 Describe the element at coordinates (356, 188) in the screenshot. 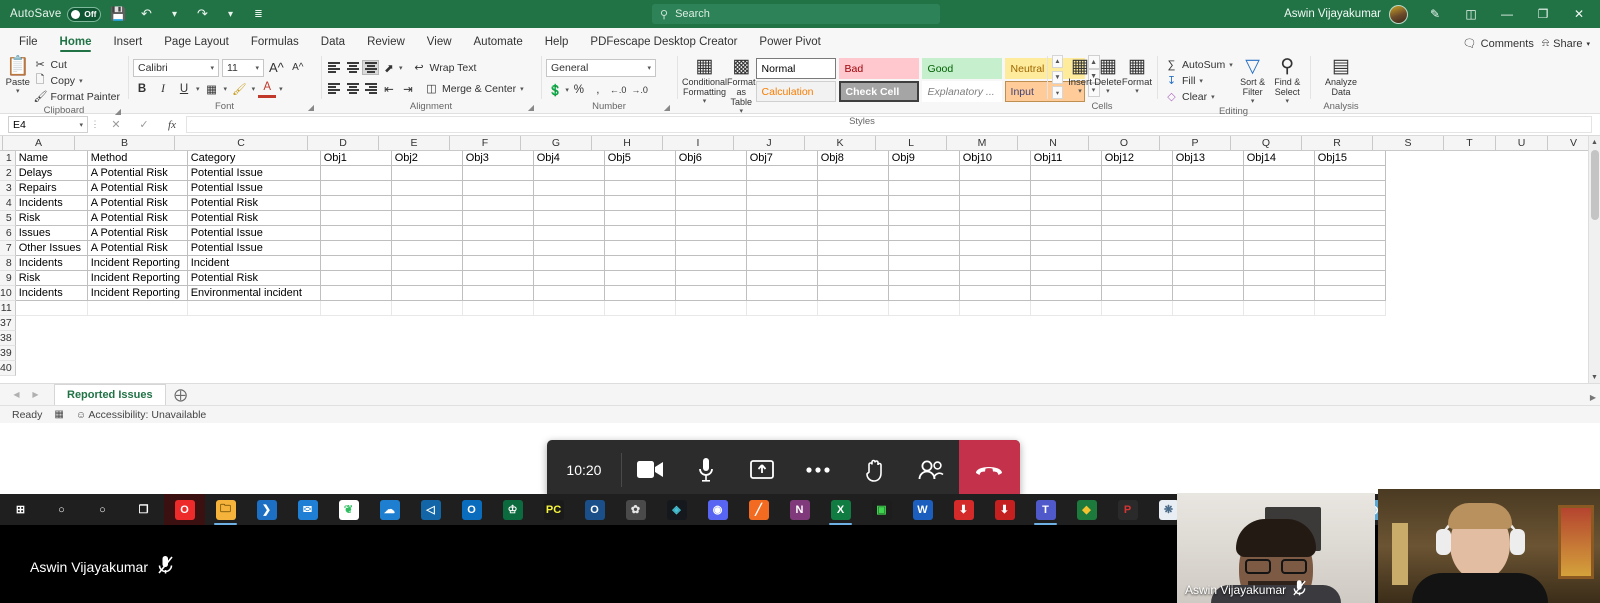

I see `cell-D3` at that location.